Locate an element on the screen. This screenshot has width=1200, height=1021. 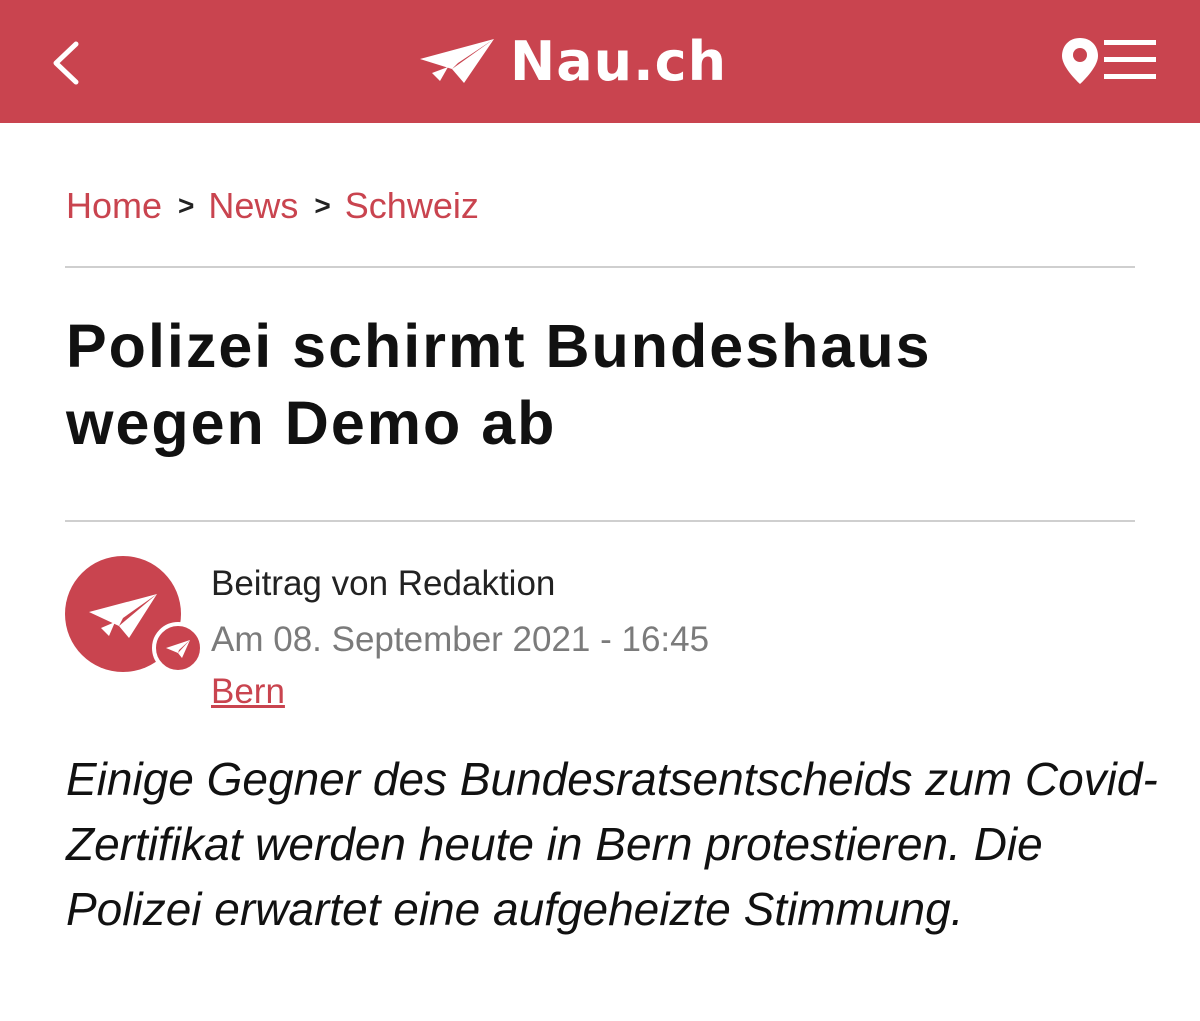
back-button is located at coordinates (67, 63).